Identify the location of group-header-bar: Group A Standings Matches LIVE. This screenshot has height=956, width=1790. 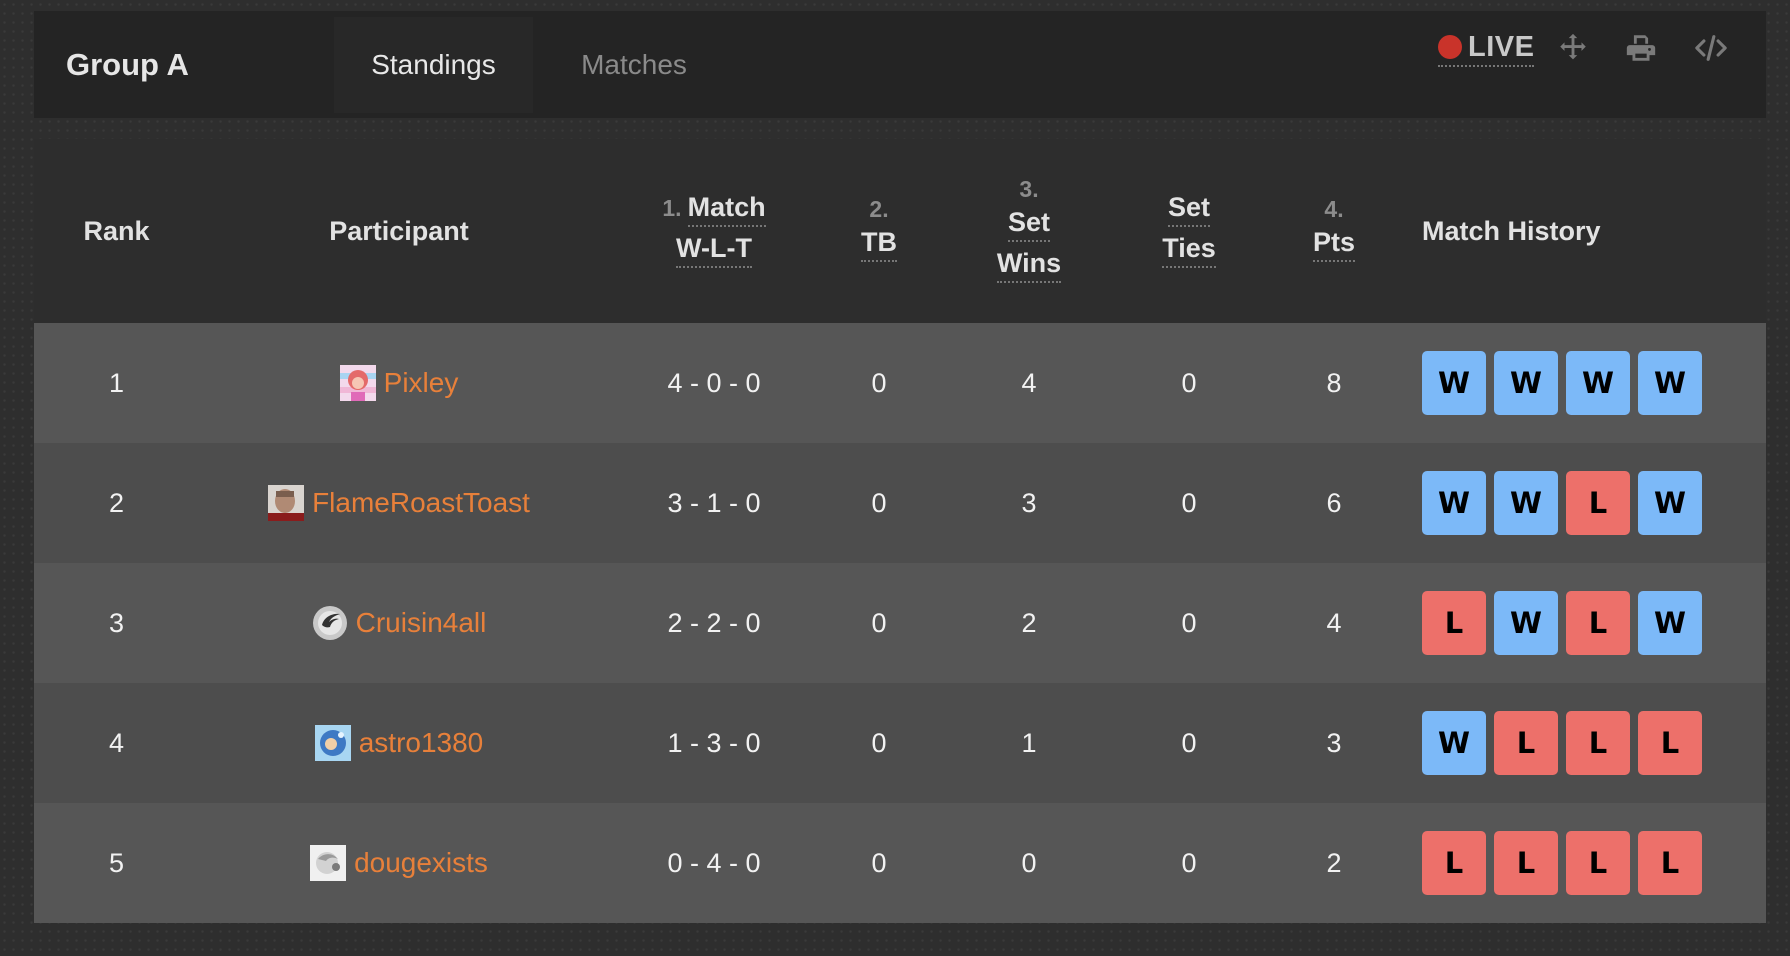
(900, 64).